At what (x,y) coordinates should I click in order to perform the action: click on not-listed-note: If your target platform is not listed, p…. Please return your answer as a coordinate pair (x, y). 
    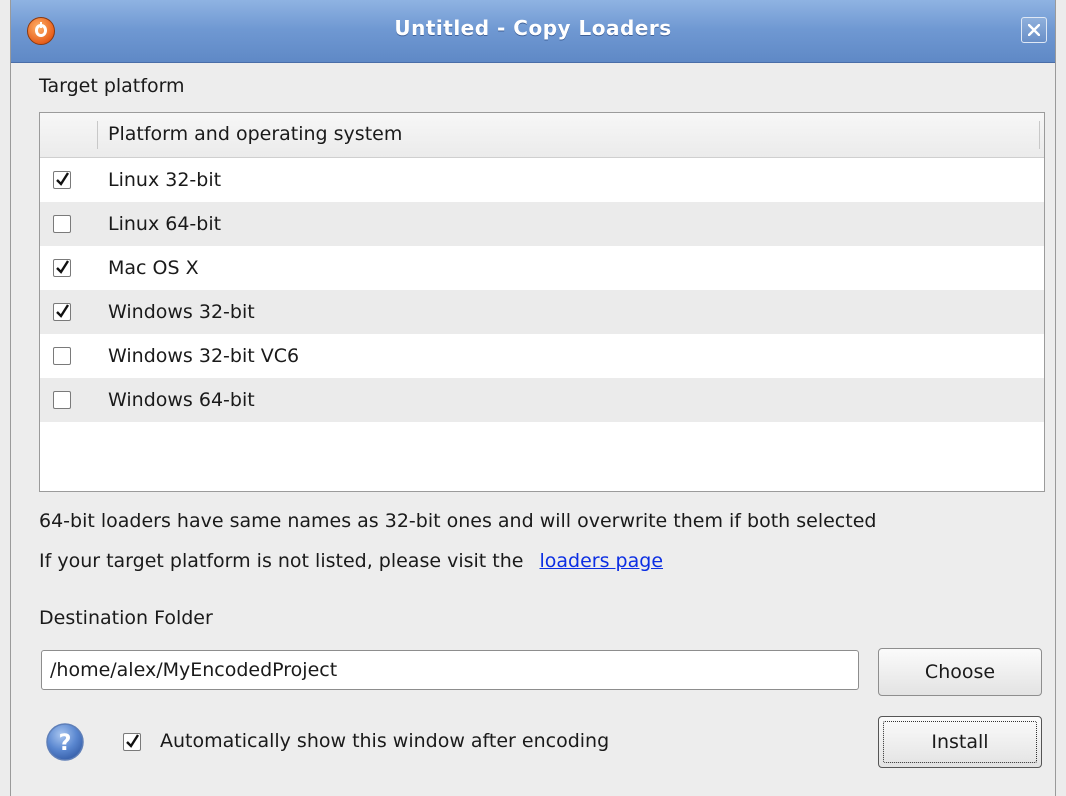
    Looking at the image, I should click on (351, 561).